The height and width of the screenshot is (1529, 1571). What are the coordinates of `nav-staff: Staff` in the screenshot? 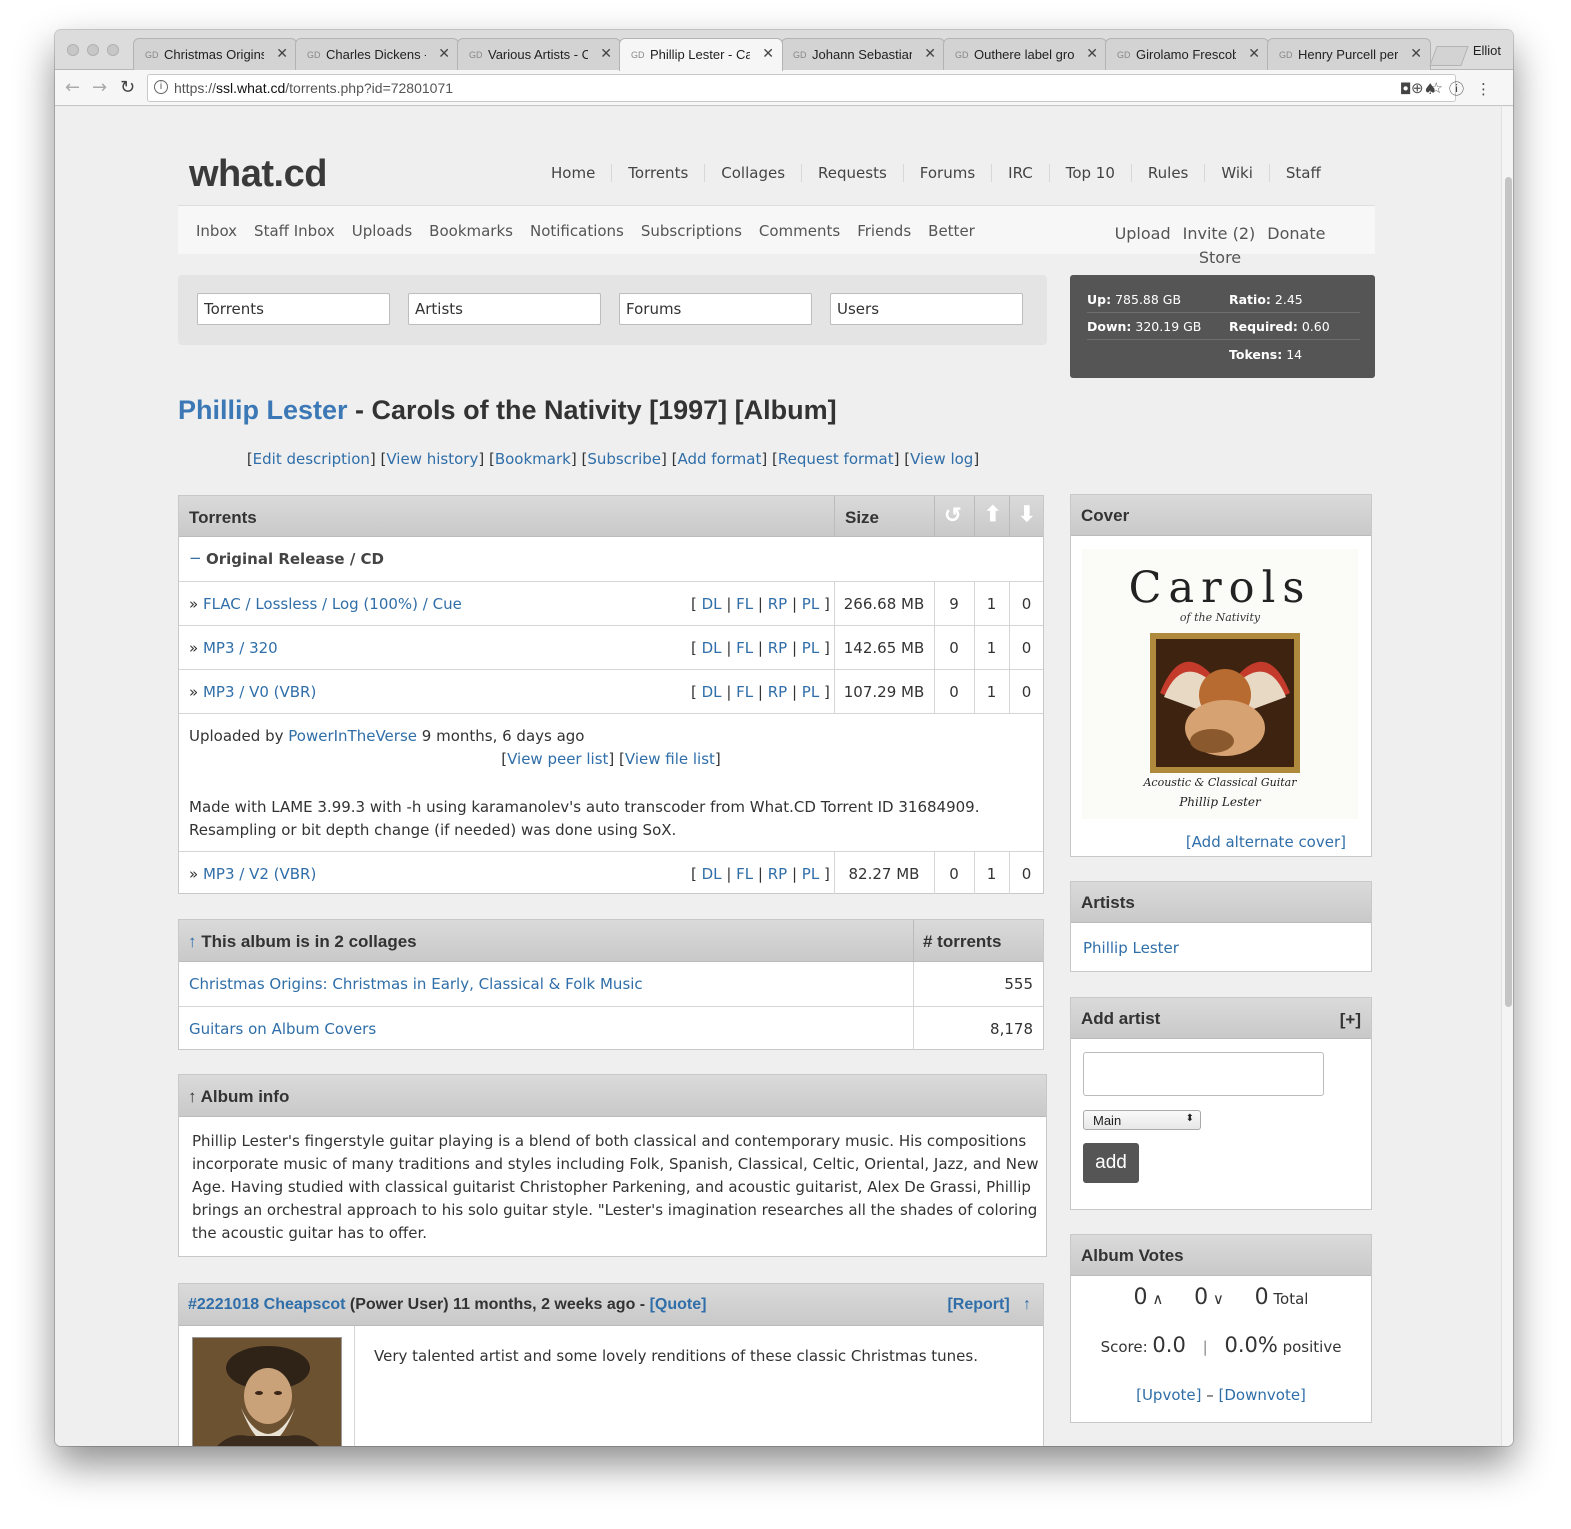 It's located at (1302, 173).